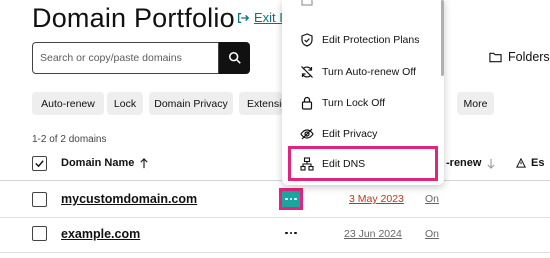  What do you see at coordinates (129, 199) in the screenshot?
I see `domain-link: mycustomdomain.com` at bounding box center [129, 199].